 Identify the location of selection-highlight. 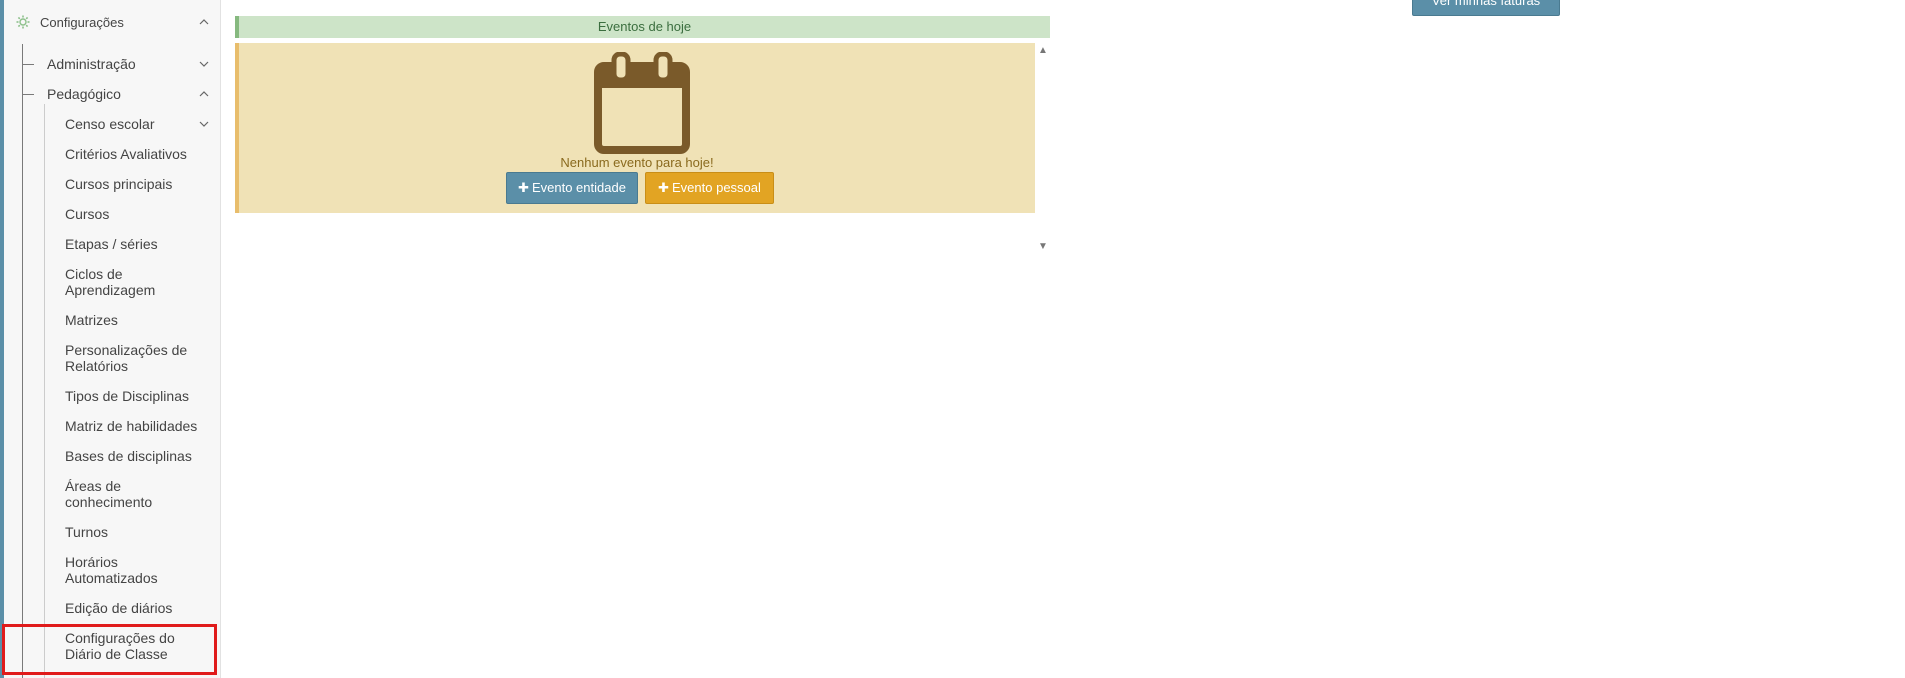
(109, 649).